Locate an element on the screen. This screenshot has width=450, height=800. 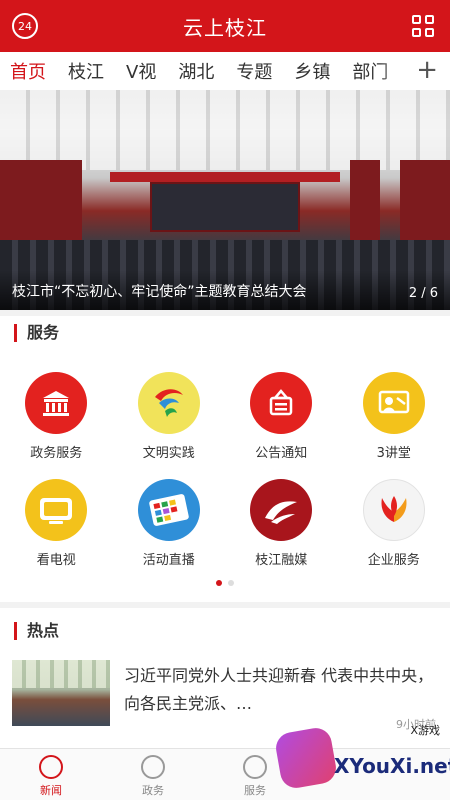
watermark: X游戏 XYouXi.net is located at coordinates (361, 759).